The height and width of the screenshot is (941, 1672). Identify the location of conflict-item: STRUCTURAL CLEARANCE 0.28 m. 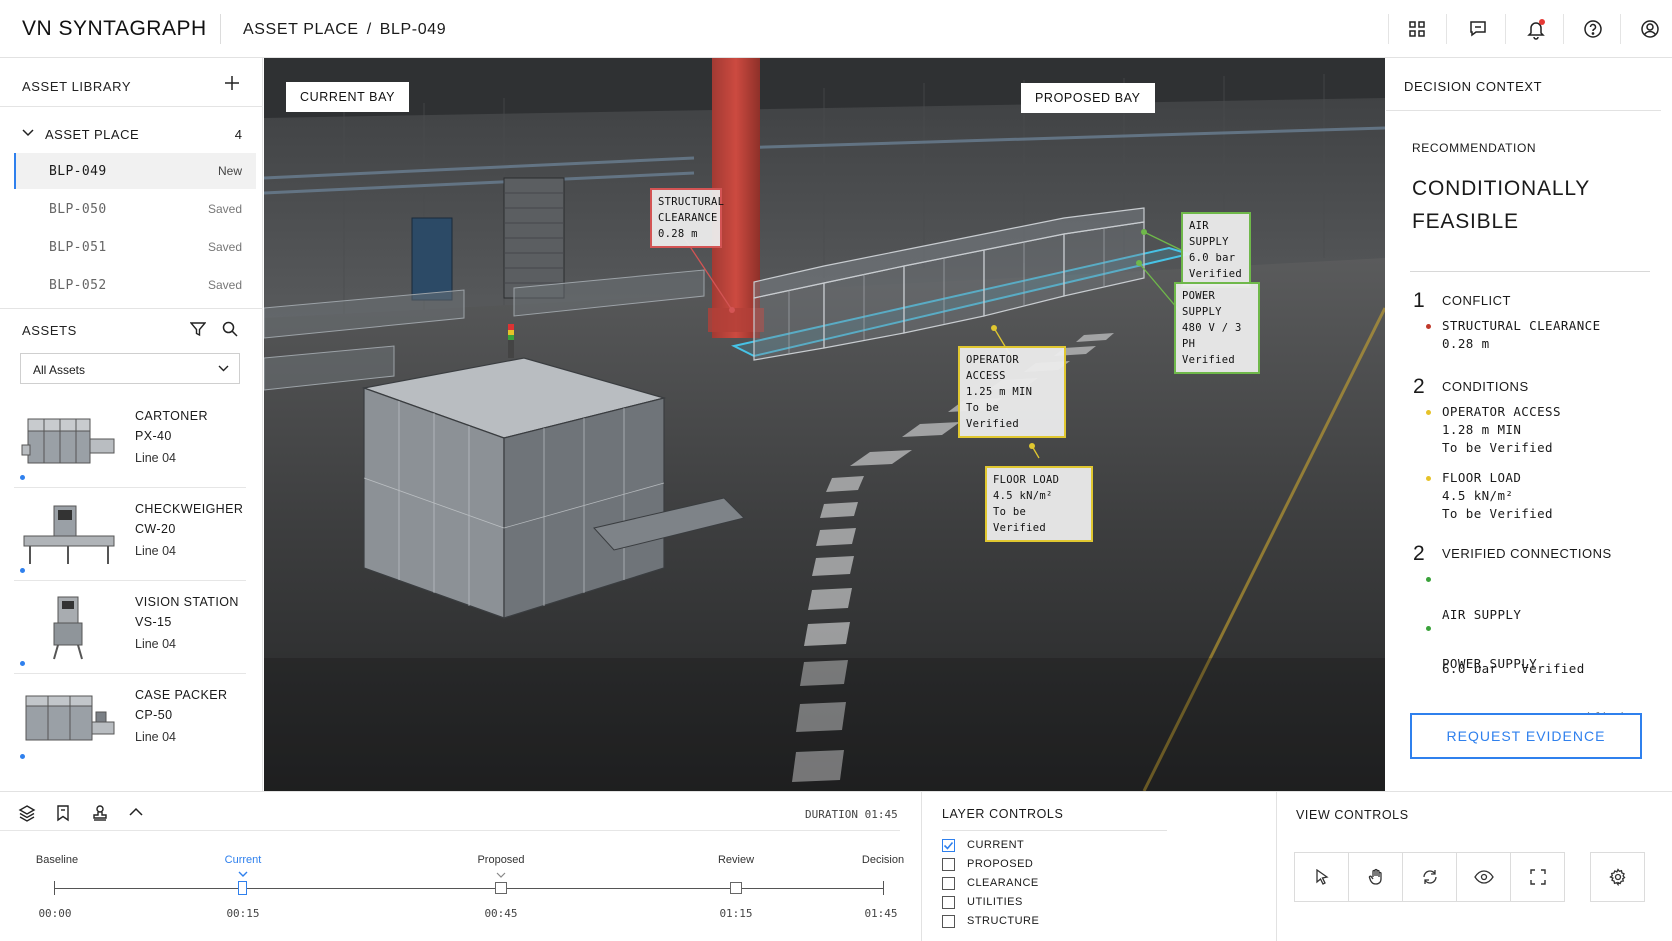
(1521, 335).